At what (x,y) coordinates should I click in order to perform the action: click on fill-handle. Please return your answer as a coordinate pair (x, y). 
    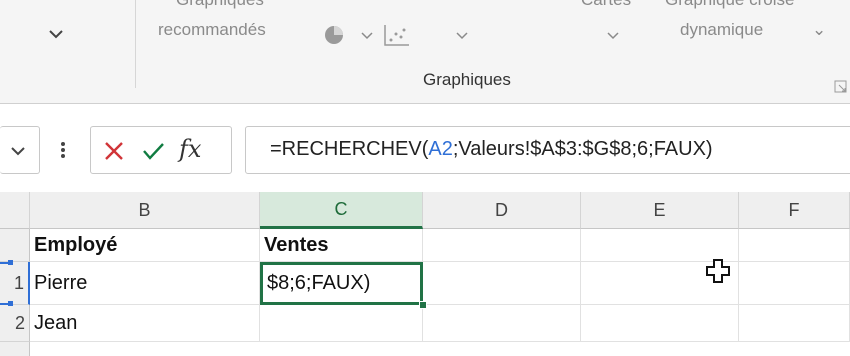
    Looking at the image, I should click on (423, 305).